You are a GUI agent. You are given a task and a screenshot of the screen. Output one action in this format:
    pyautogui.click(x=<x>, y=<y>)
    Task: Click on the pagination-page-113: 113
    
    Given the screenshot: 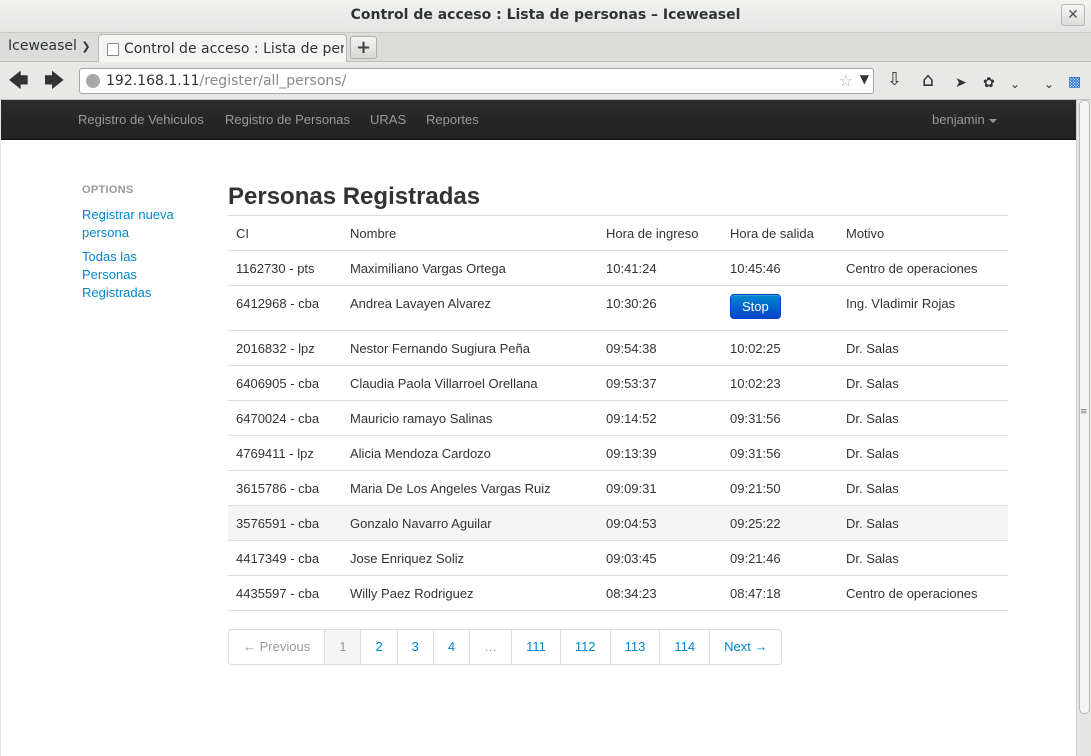 What is the action you would take?
    pyautogui.click(x=634, y=647)
    